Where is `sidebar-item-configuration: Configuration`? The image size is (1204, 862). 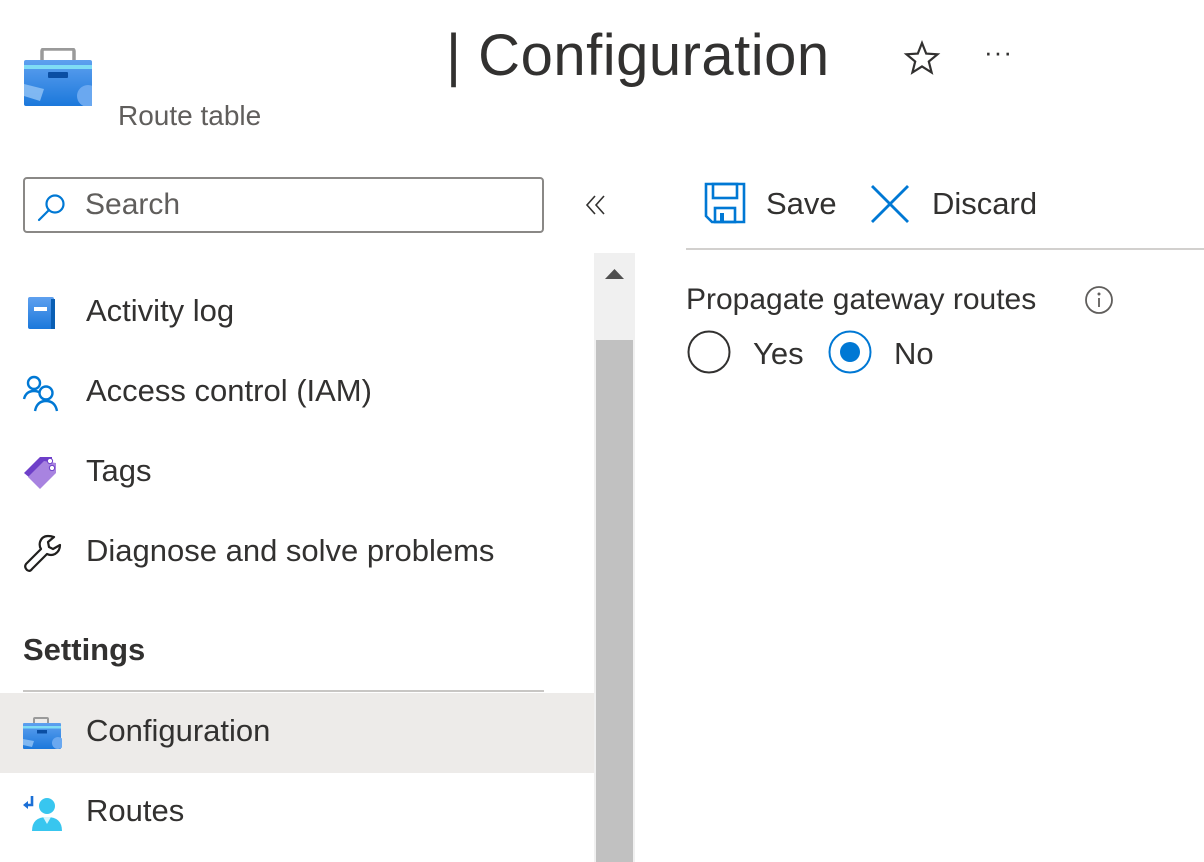 sidebar-item-configuration: Configuration is located at coordinates (297, 733).